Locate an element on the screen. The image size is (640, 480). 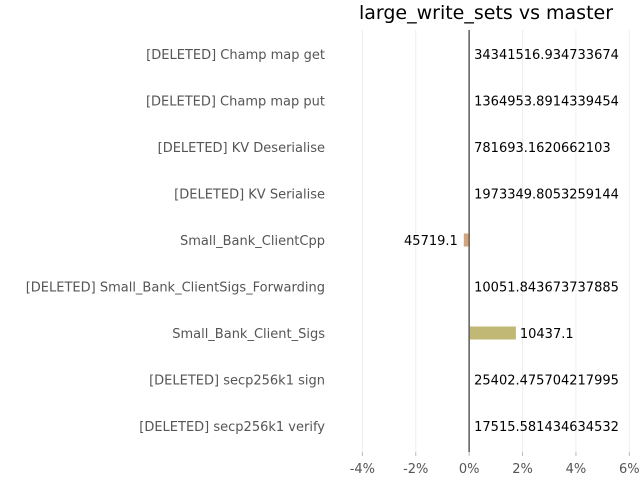
x-axis-ticks: -4% -2% 0% 2% 4% 6% is located at coordinates (495, 464).